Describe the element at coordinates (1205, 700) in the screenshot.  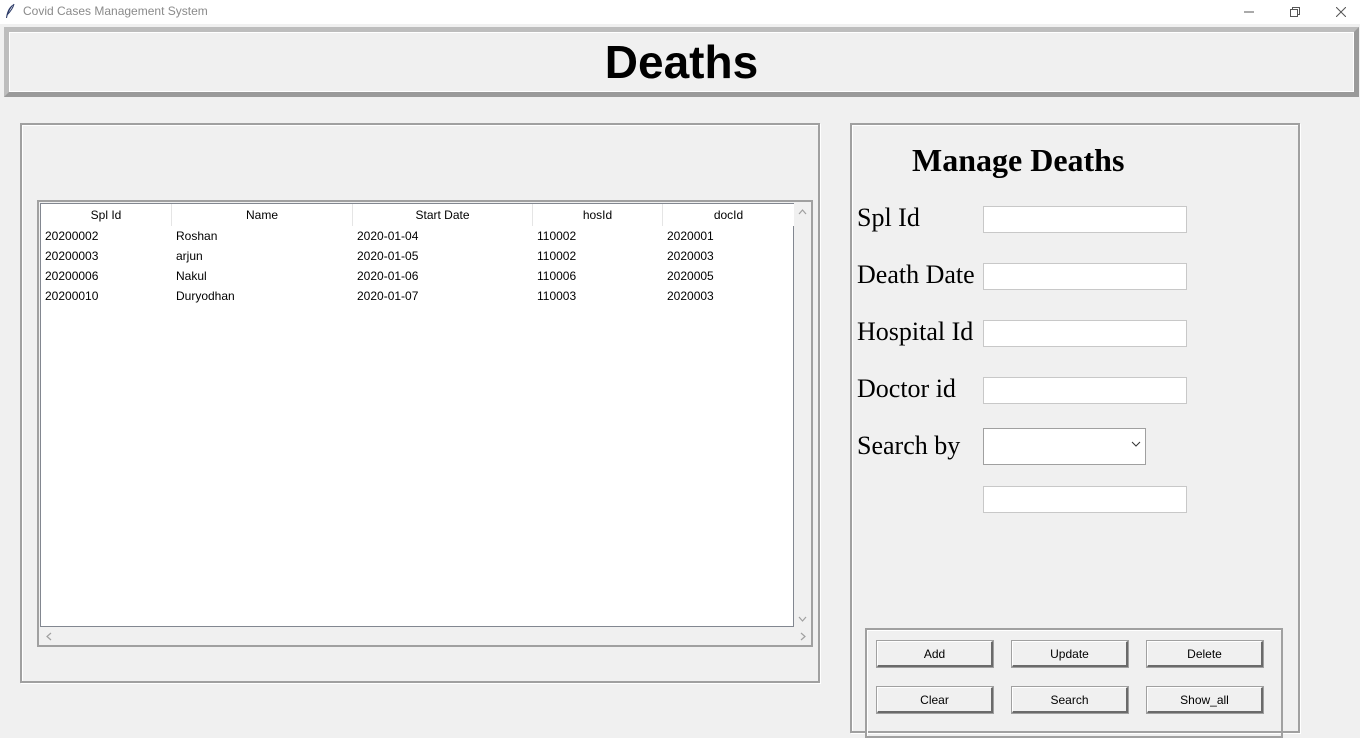
I see `show-all-button: Show_all` at that location.